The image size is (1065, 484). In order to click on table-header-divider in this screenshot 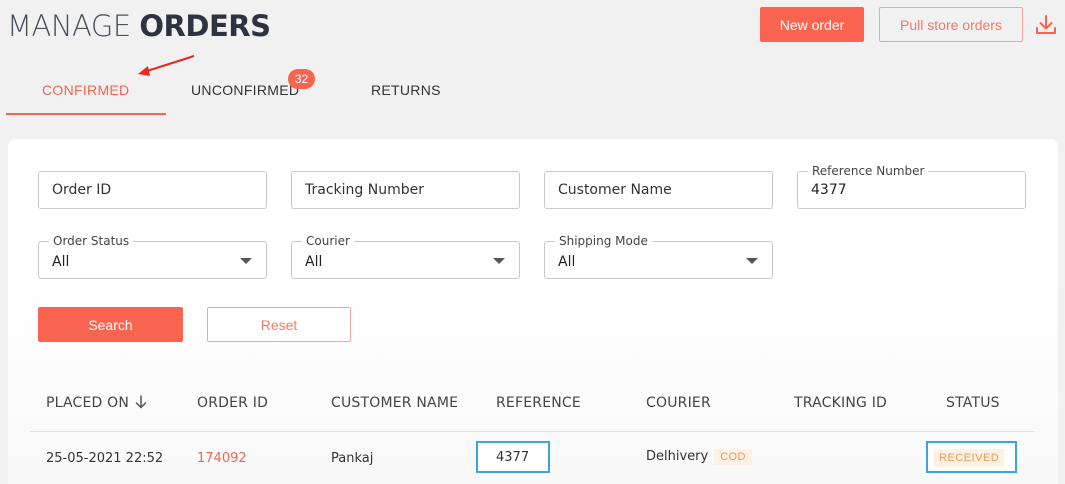, I will do `click(532, 431)`.